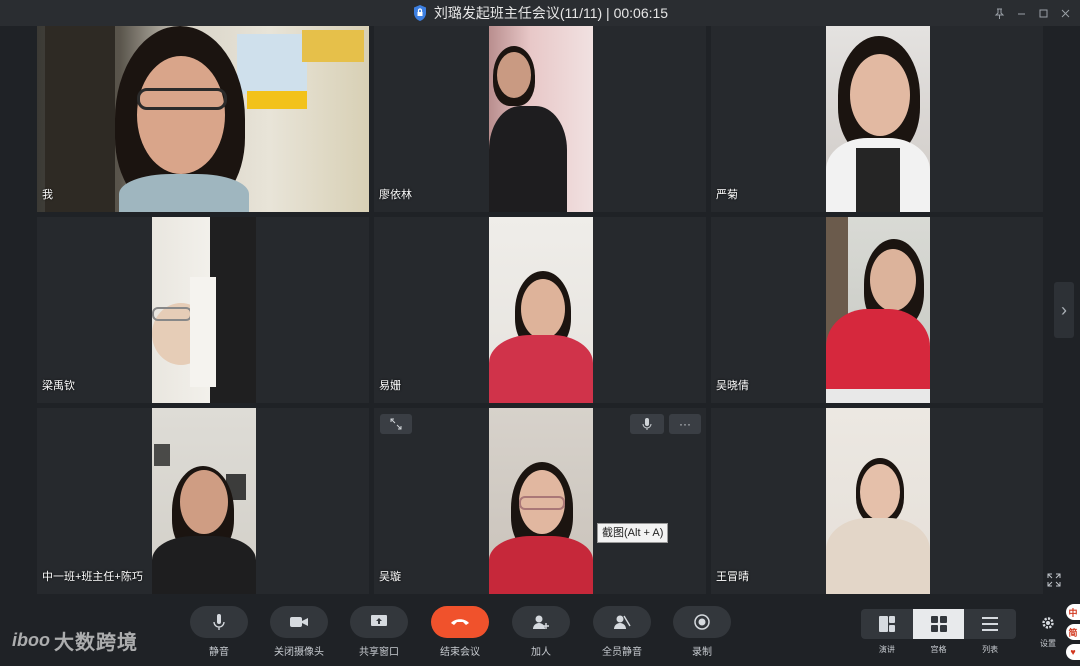 This screenshot has width=1080, height=666. Describe the element at coordinates (622, 622) in the screenshot. I see `mute-all-icon` at that location.